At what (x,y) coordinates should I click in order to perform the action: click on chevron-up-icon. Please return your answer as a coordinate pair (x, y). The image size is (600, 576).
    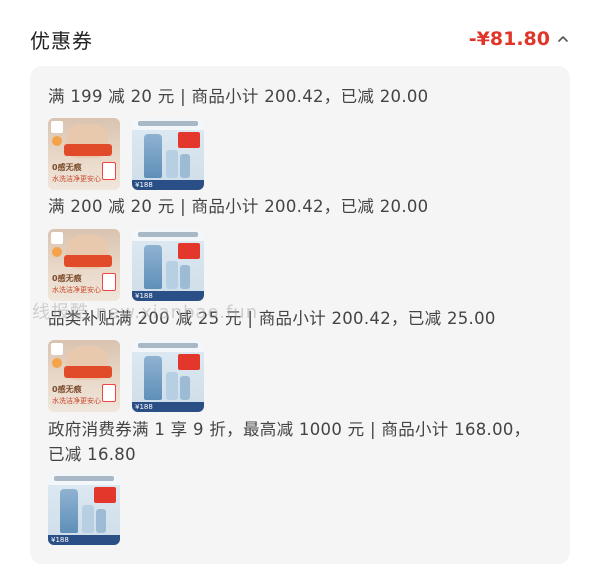
    Looking at the image, I should click on (563, 39).